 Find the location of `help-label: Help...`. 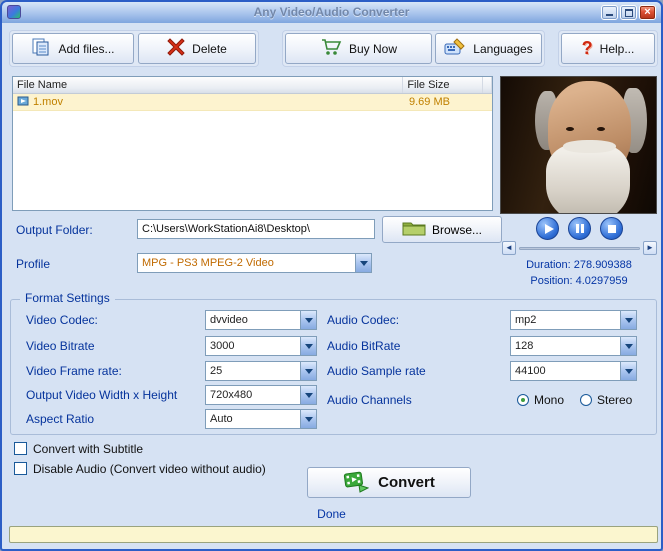

help-label: Help... is located at coordinates (617, 48).